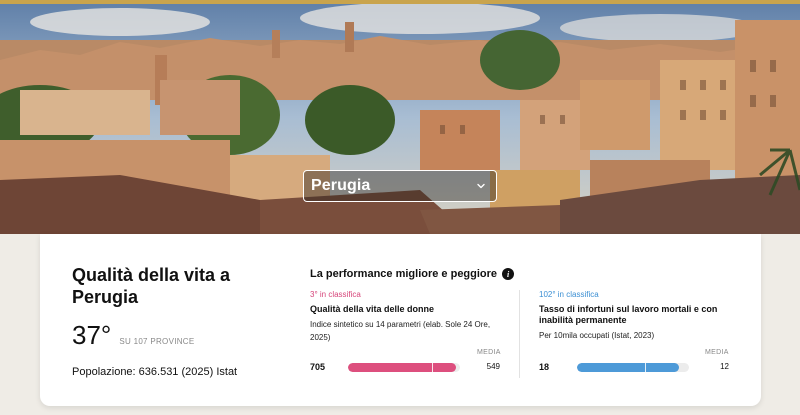 The height and width of the screenshot is (415, 800). Describe the element at coordinates (318, 367) in the screenshot. I see `best-indicator-value: 705` at that location.